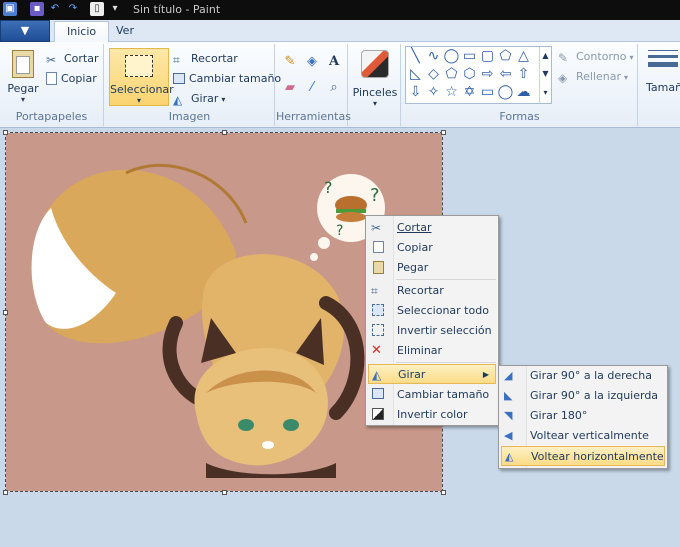  What do you see at coordinates (432, 331) in the screenshot?
I see `menu-item-invertir-seleccion: Invertir selección` at bounding box center [432, 331].